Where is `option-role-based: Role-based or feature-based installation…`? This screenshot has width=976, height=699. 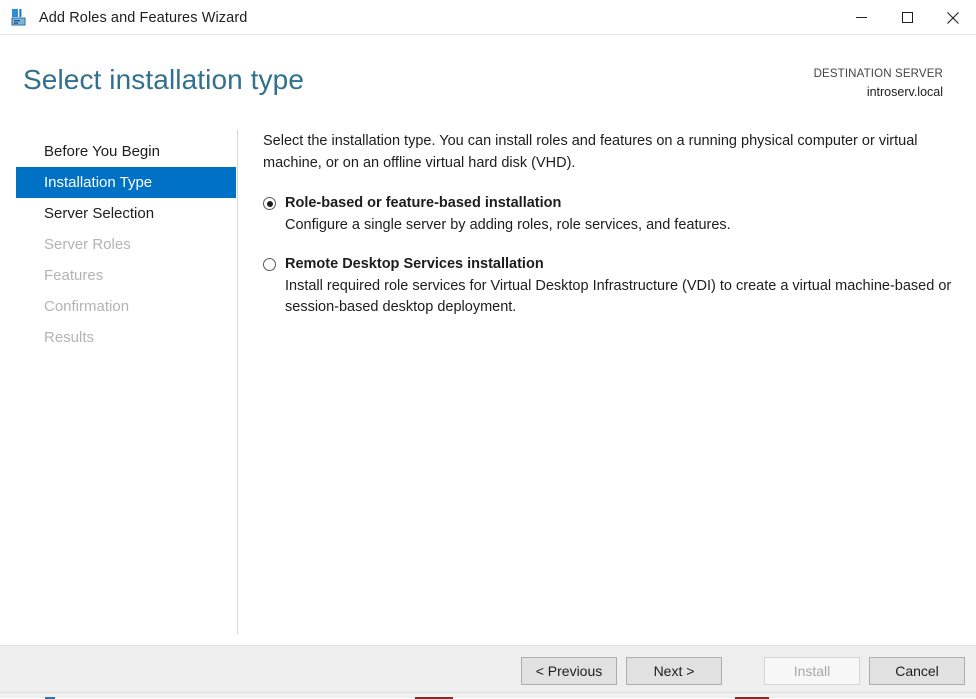
option-role-based: Role-based or feature-based installation… is located at coordinates (608, 215).